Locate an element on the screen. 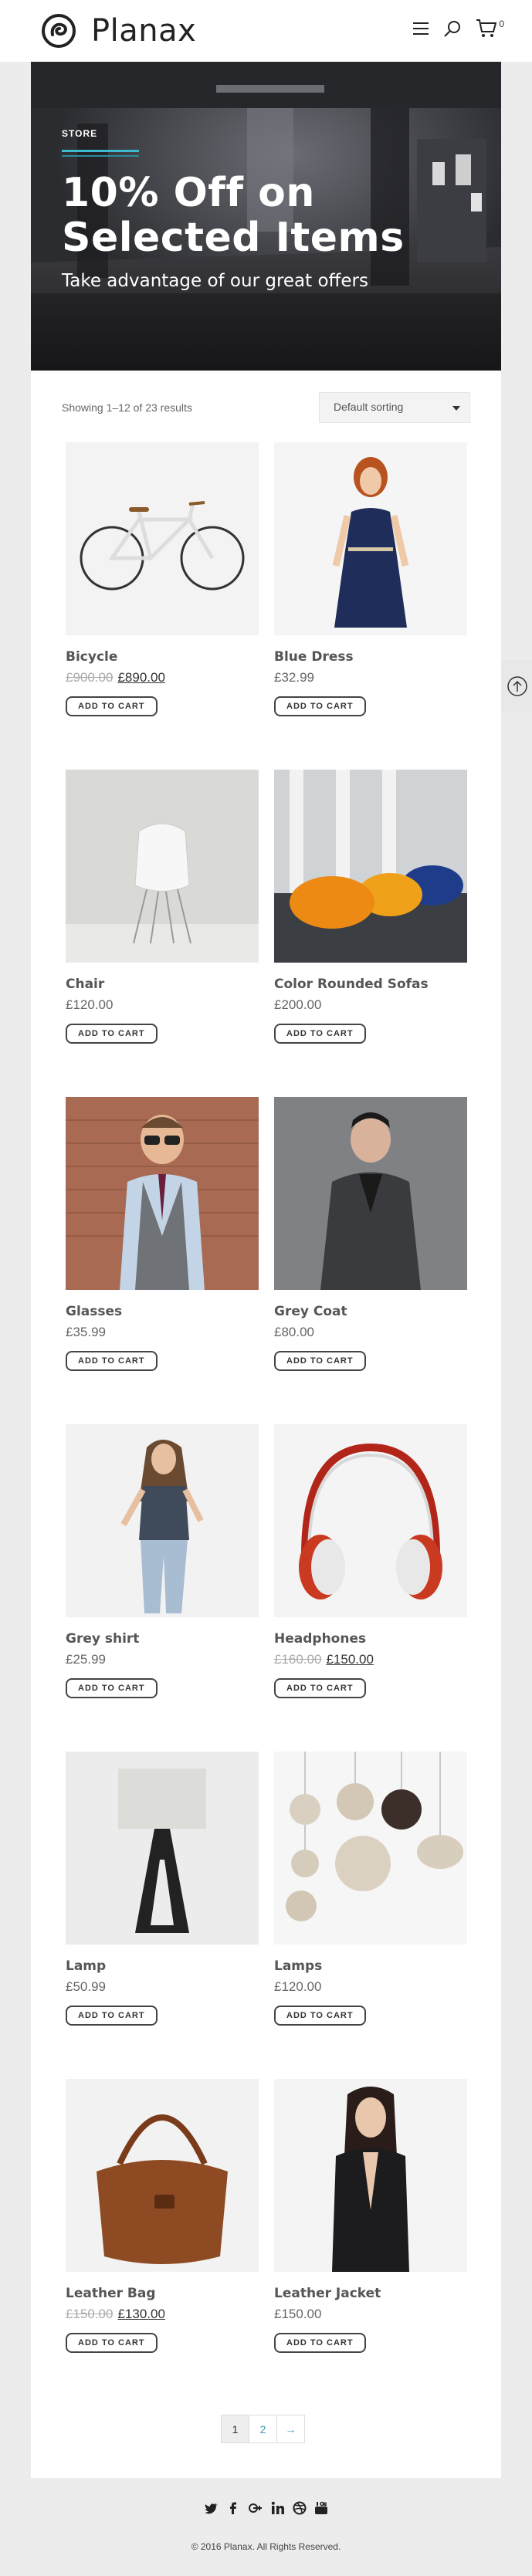 The height and width of the screenshot is (2576, 532). sort-select-value: Default sorting is located at coordinates (369, 407).